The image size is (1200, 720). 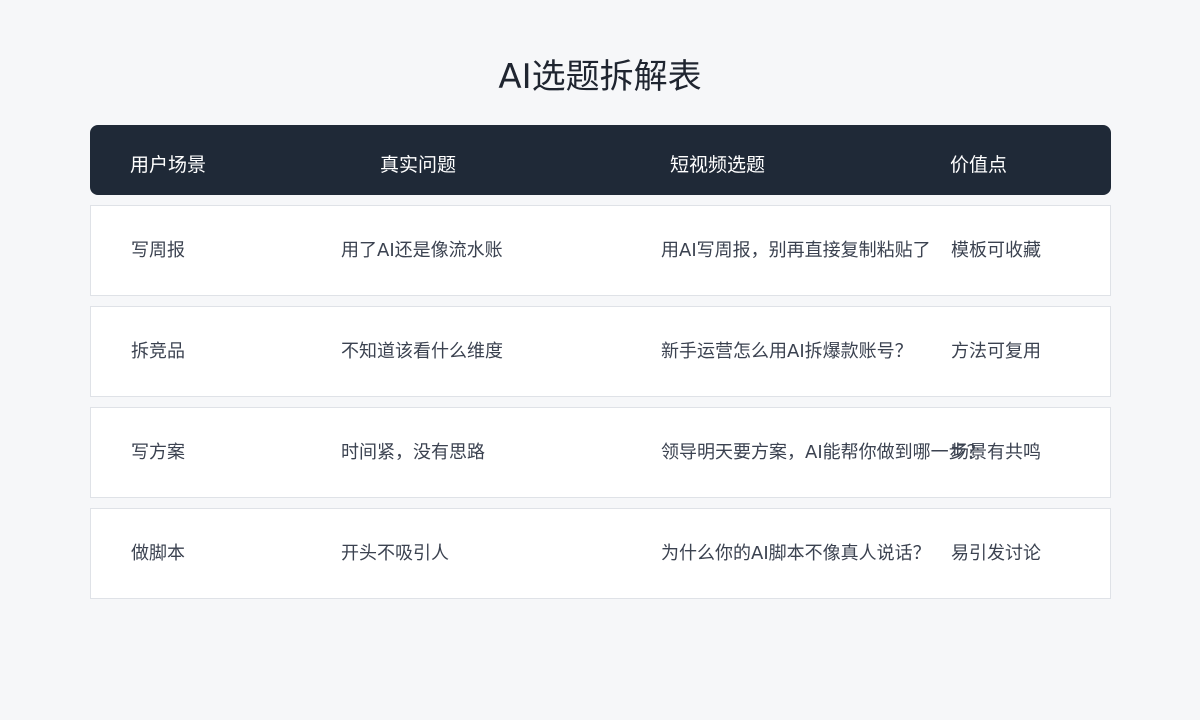 I want to click on cell-real-problem: 开头不吸引人, so click(x=395, y=553).